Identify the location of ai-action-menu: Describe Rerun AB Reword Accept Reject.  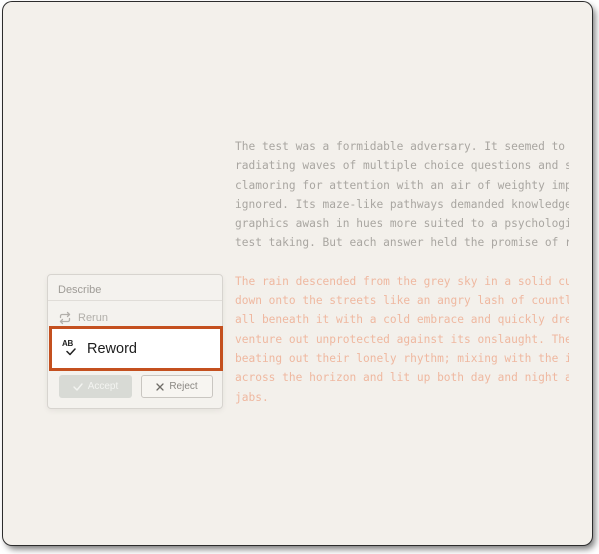
(135, 341).